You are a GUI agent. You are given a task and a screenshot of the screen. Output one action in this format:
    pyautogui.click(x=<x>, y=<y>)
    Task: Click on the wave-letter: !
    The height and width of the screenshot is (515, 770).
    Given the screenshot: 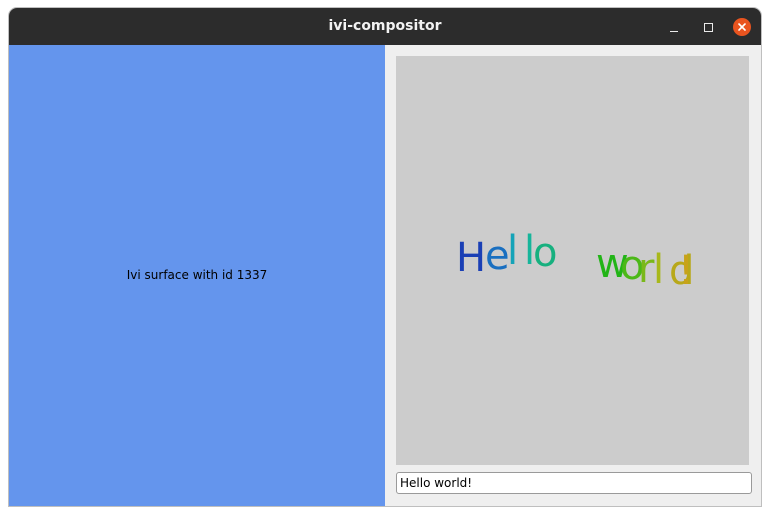 What is the action you would take?
    pyautogui.click(x=686, y=271)
    